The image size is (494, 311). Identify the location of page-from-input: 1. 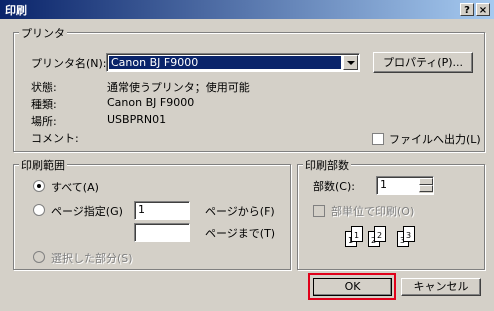
(162, 210).